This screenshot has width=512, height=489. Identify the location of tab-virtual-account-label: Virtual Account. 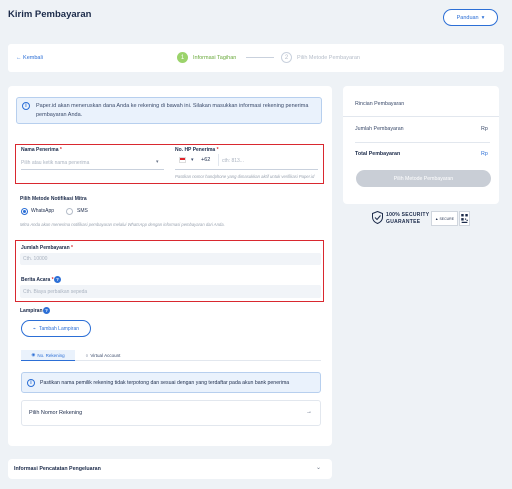
(105, 355).